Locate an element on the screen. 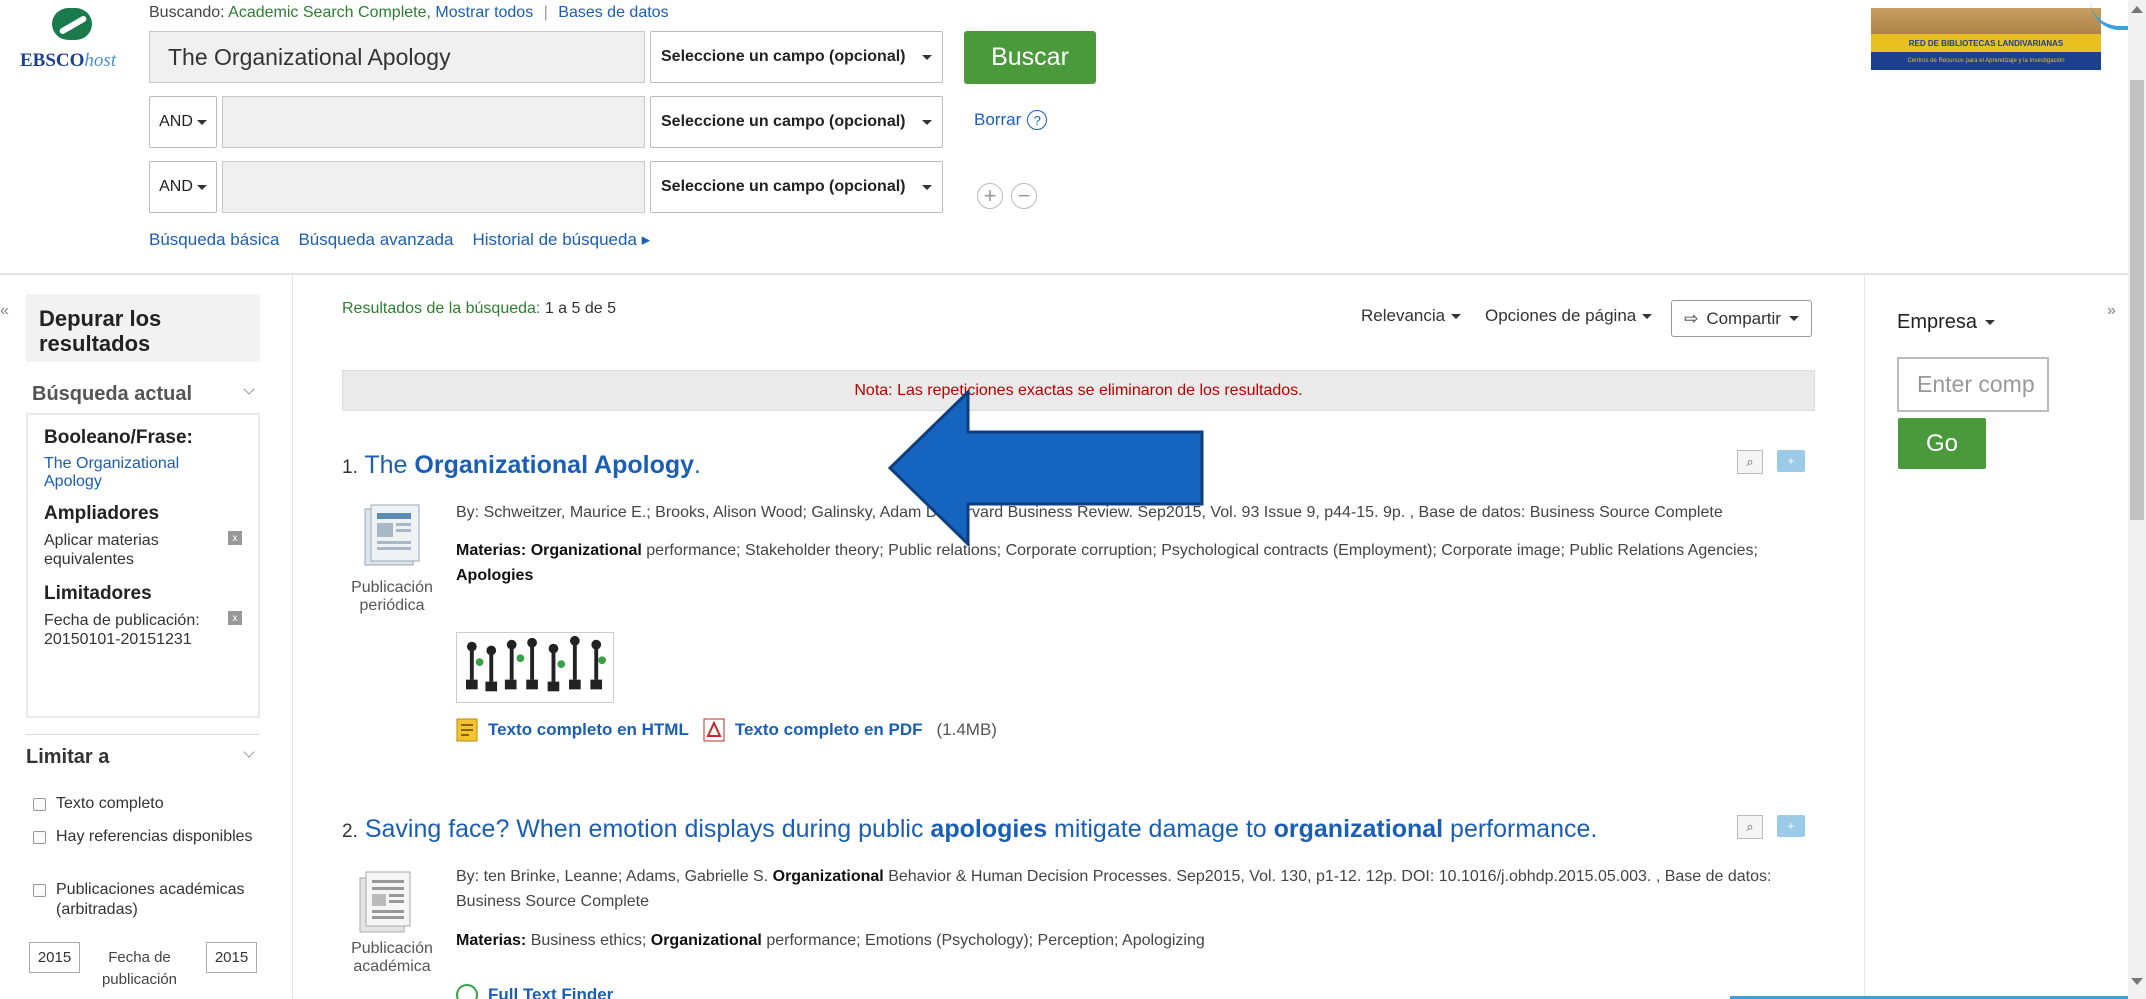  advanced-search-link: Búsqueda avanzada is located at coordinates (375, 240).